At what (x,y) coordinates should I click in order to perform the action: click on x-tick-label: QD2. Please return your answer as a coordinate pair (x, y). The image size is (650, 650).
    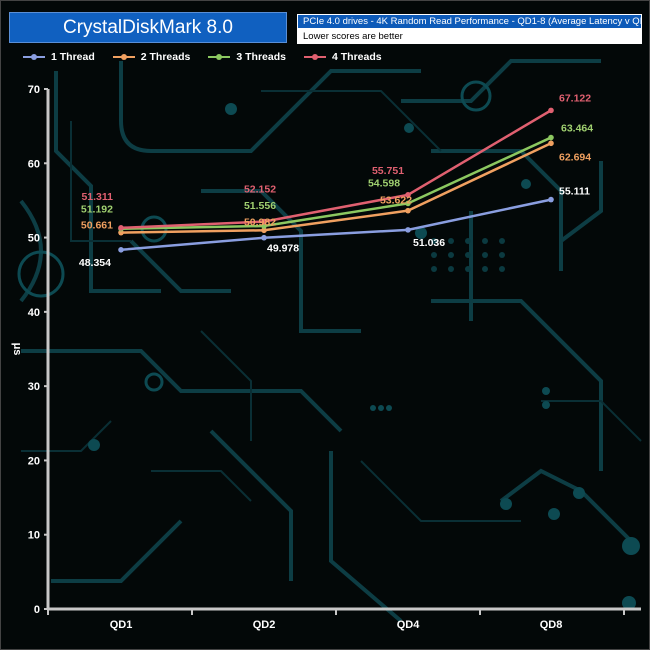
    Looking at the image, I should click on (264, 625).